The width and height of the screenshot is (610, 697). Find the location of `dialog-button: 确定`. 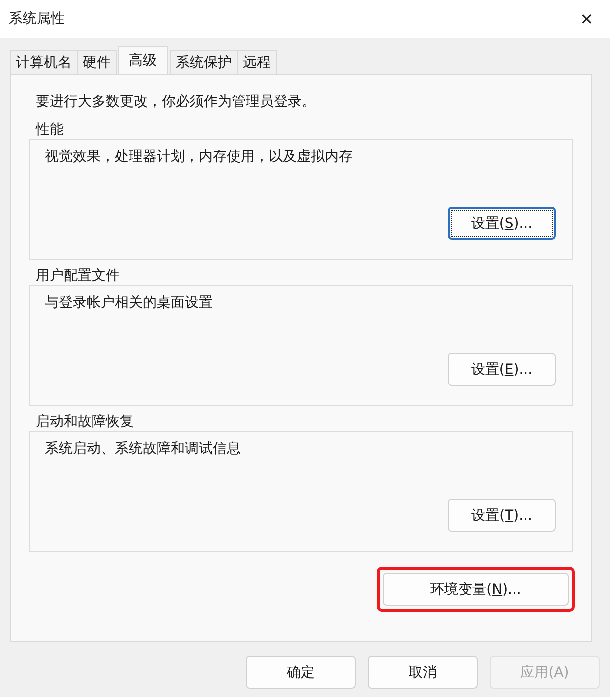

dialog-button: 确定 is located at coordinates (301, 672).